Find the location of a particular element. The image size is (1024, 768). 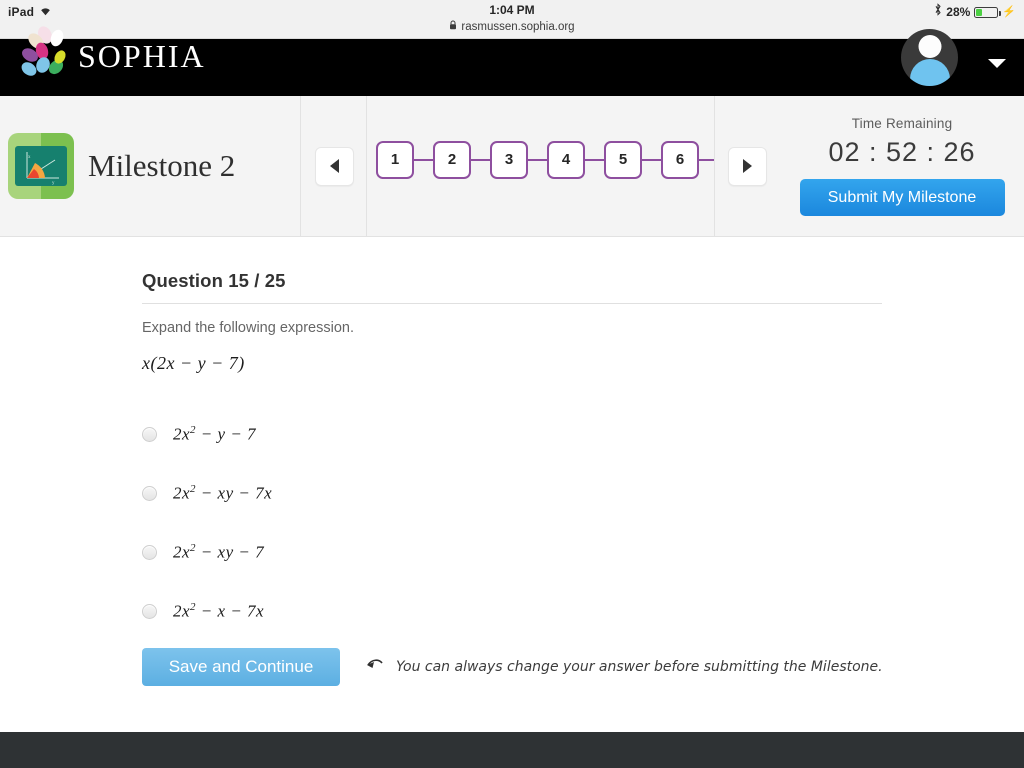

answer-choice-3: 2x2 − xy − 7 is located at coordinates (492, 552).